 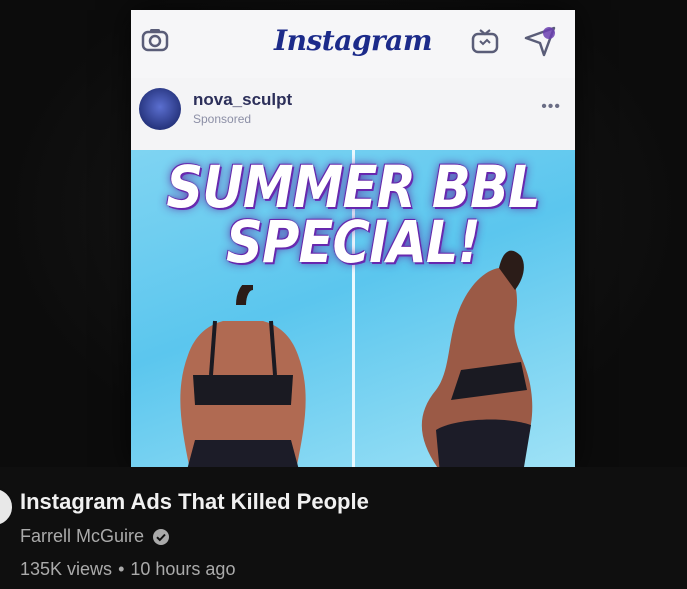 I want to click on igtv-icon, so click(x=485, y=41).